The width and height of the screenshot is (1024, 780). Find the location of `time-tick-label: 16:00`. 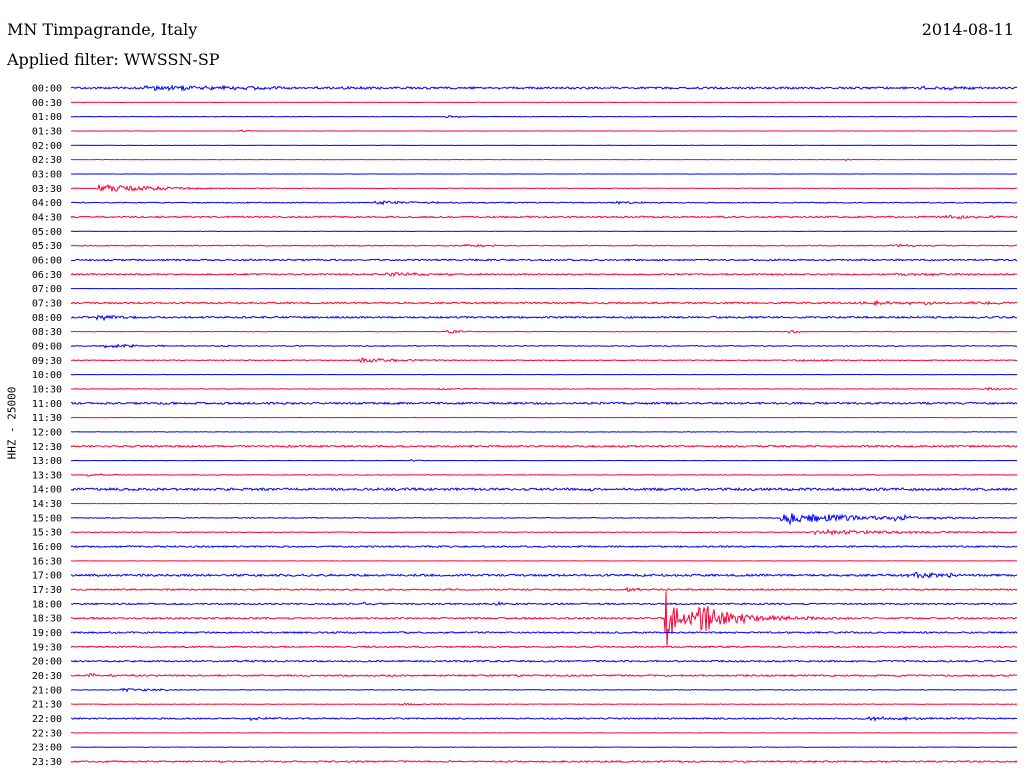

time-tick-label: 16:00 is located at coordinates (47, 547).